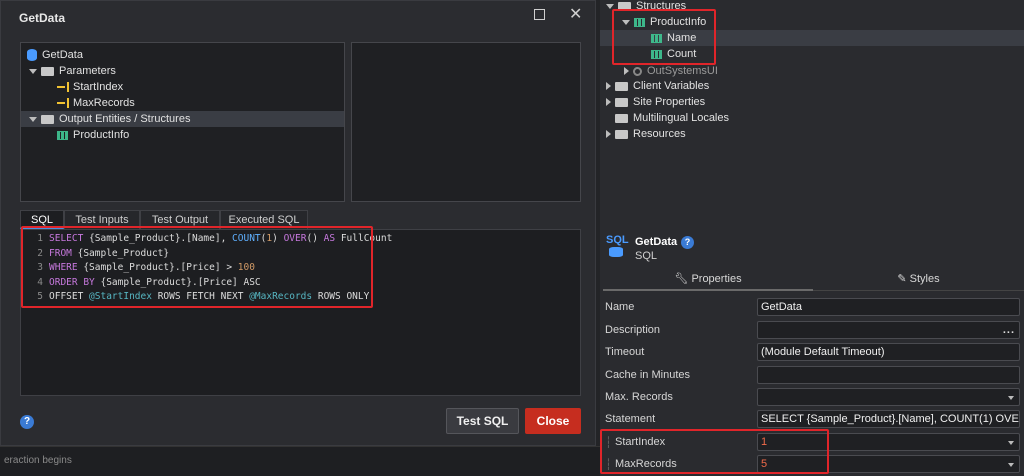 The width and height of the screenshot is (1024, 476). What do you see at coordinates (466, 122) in the screenshot?
I see `preview-panel` at bounding box center [466, 122].